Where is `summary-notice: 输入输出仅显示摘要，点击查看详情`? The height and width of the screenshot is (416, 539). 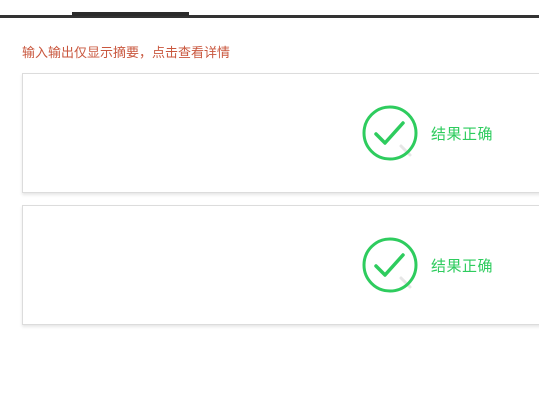 summary-notice: 输入输出仅显示摘要，点击查看详情 is located at coordinates (126, 53).